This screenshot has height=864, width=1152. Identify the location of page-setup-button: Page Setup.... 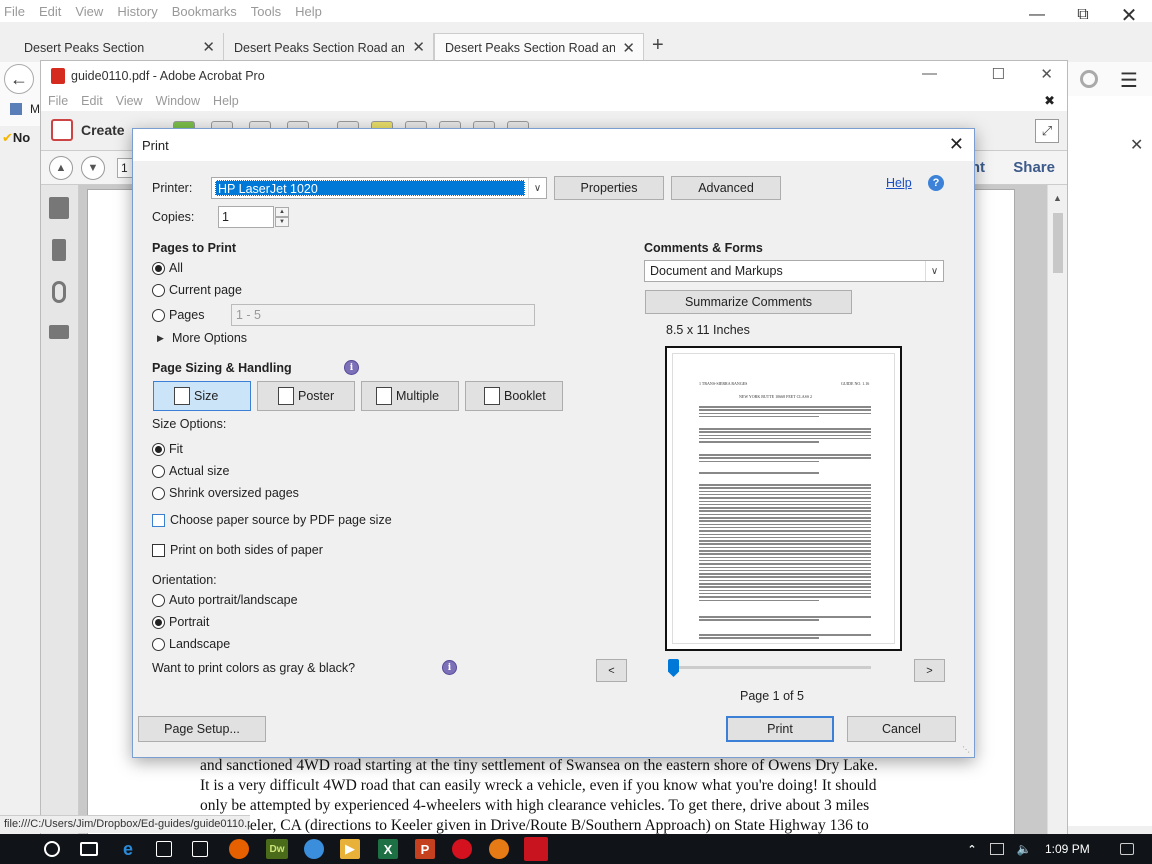
(202, 729).